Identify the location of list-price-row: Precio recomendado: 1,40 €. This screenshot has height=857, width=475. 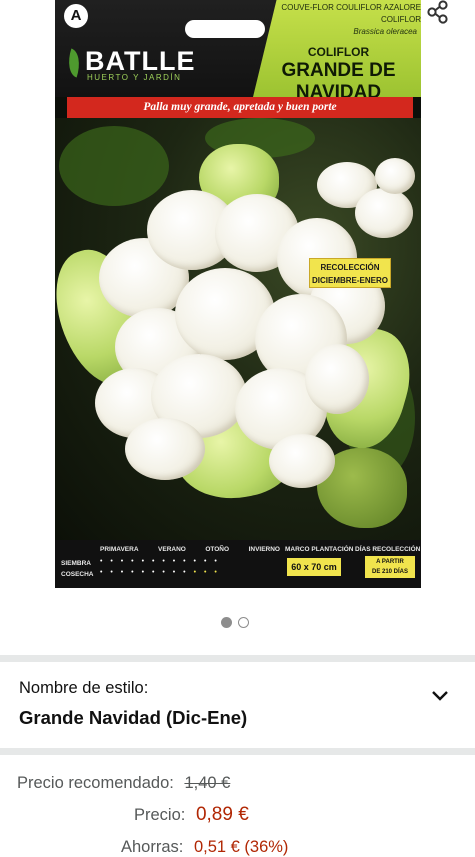
(123, 783).